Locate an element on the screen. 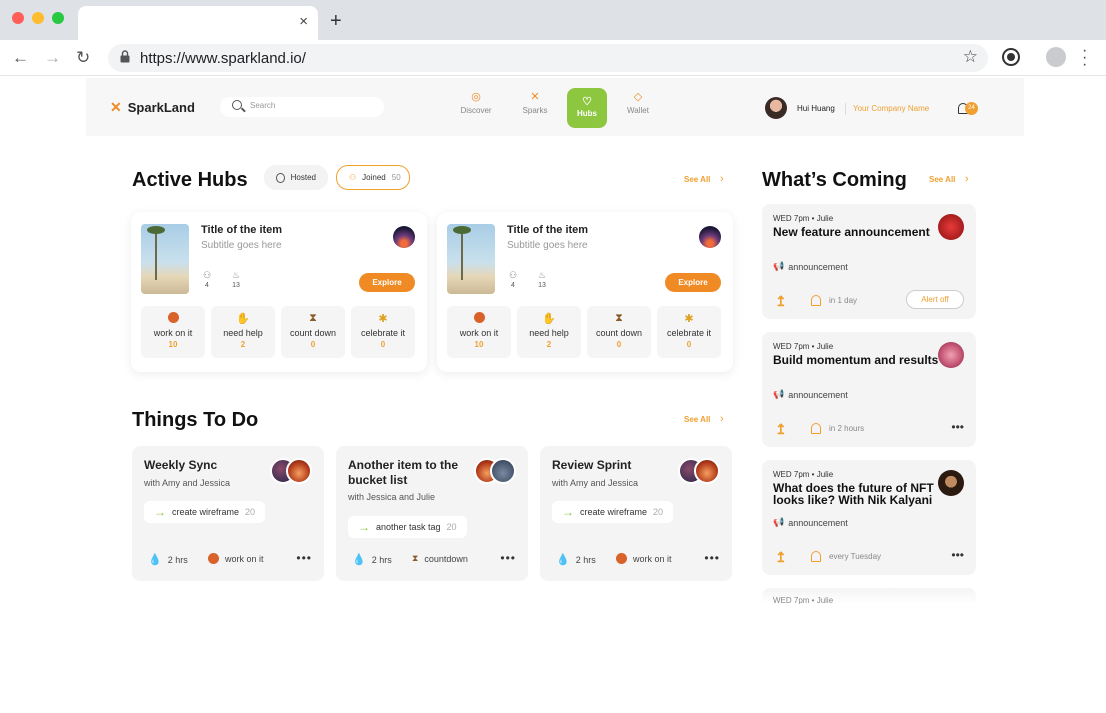 The height and width of the screenshot is (713, 1106). hub-avatar is located at coordinates (710, 237).